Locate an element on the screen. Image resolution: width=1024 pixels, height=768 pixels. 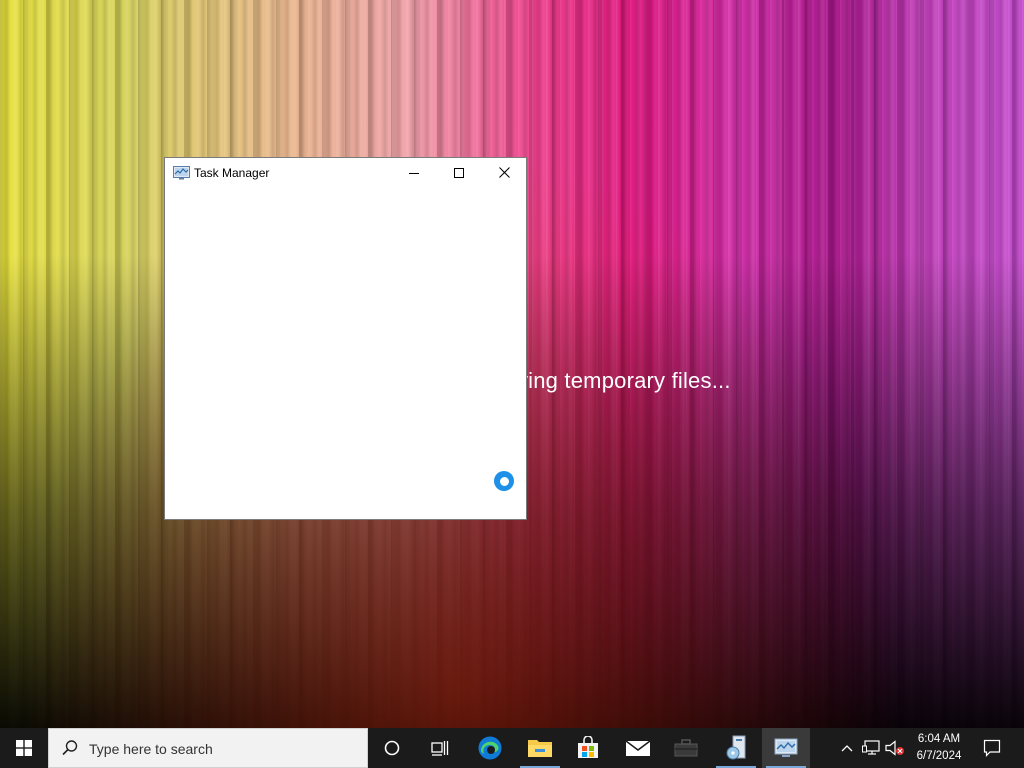
taskbar: Type here to search 6:04 AM 6/7/2024 is located at coordinates (512, 748).